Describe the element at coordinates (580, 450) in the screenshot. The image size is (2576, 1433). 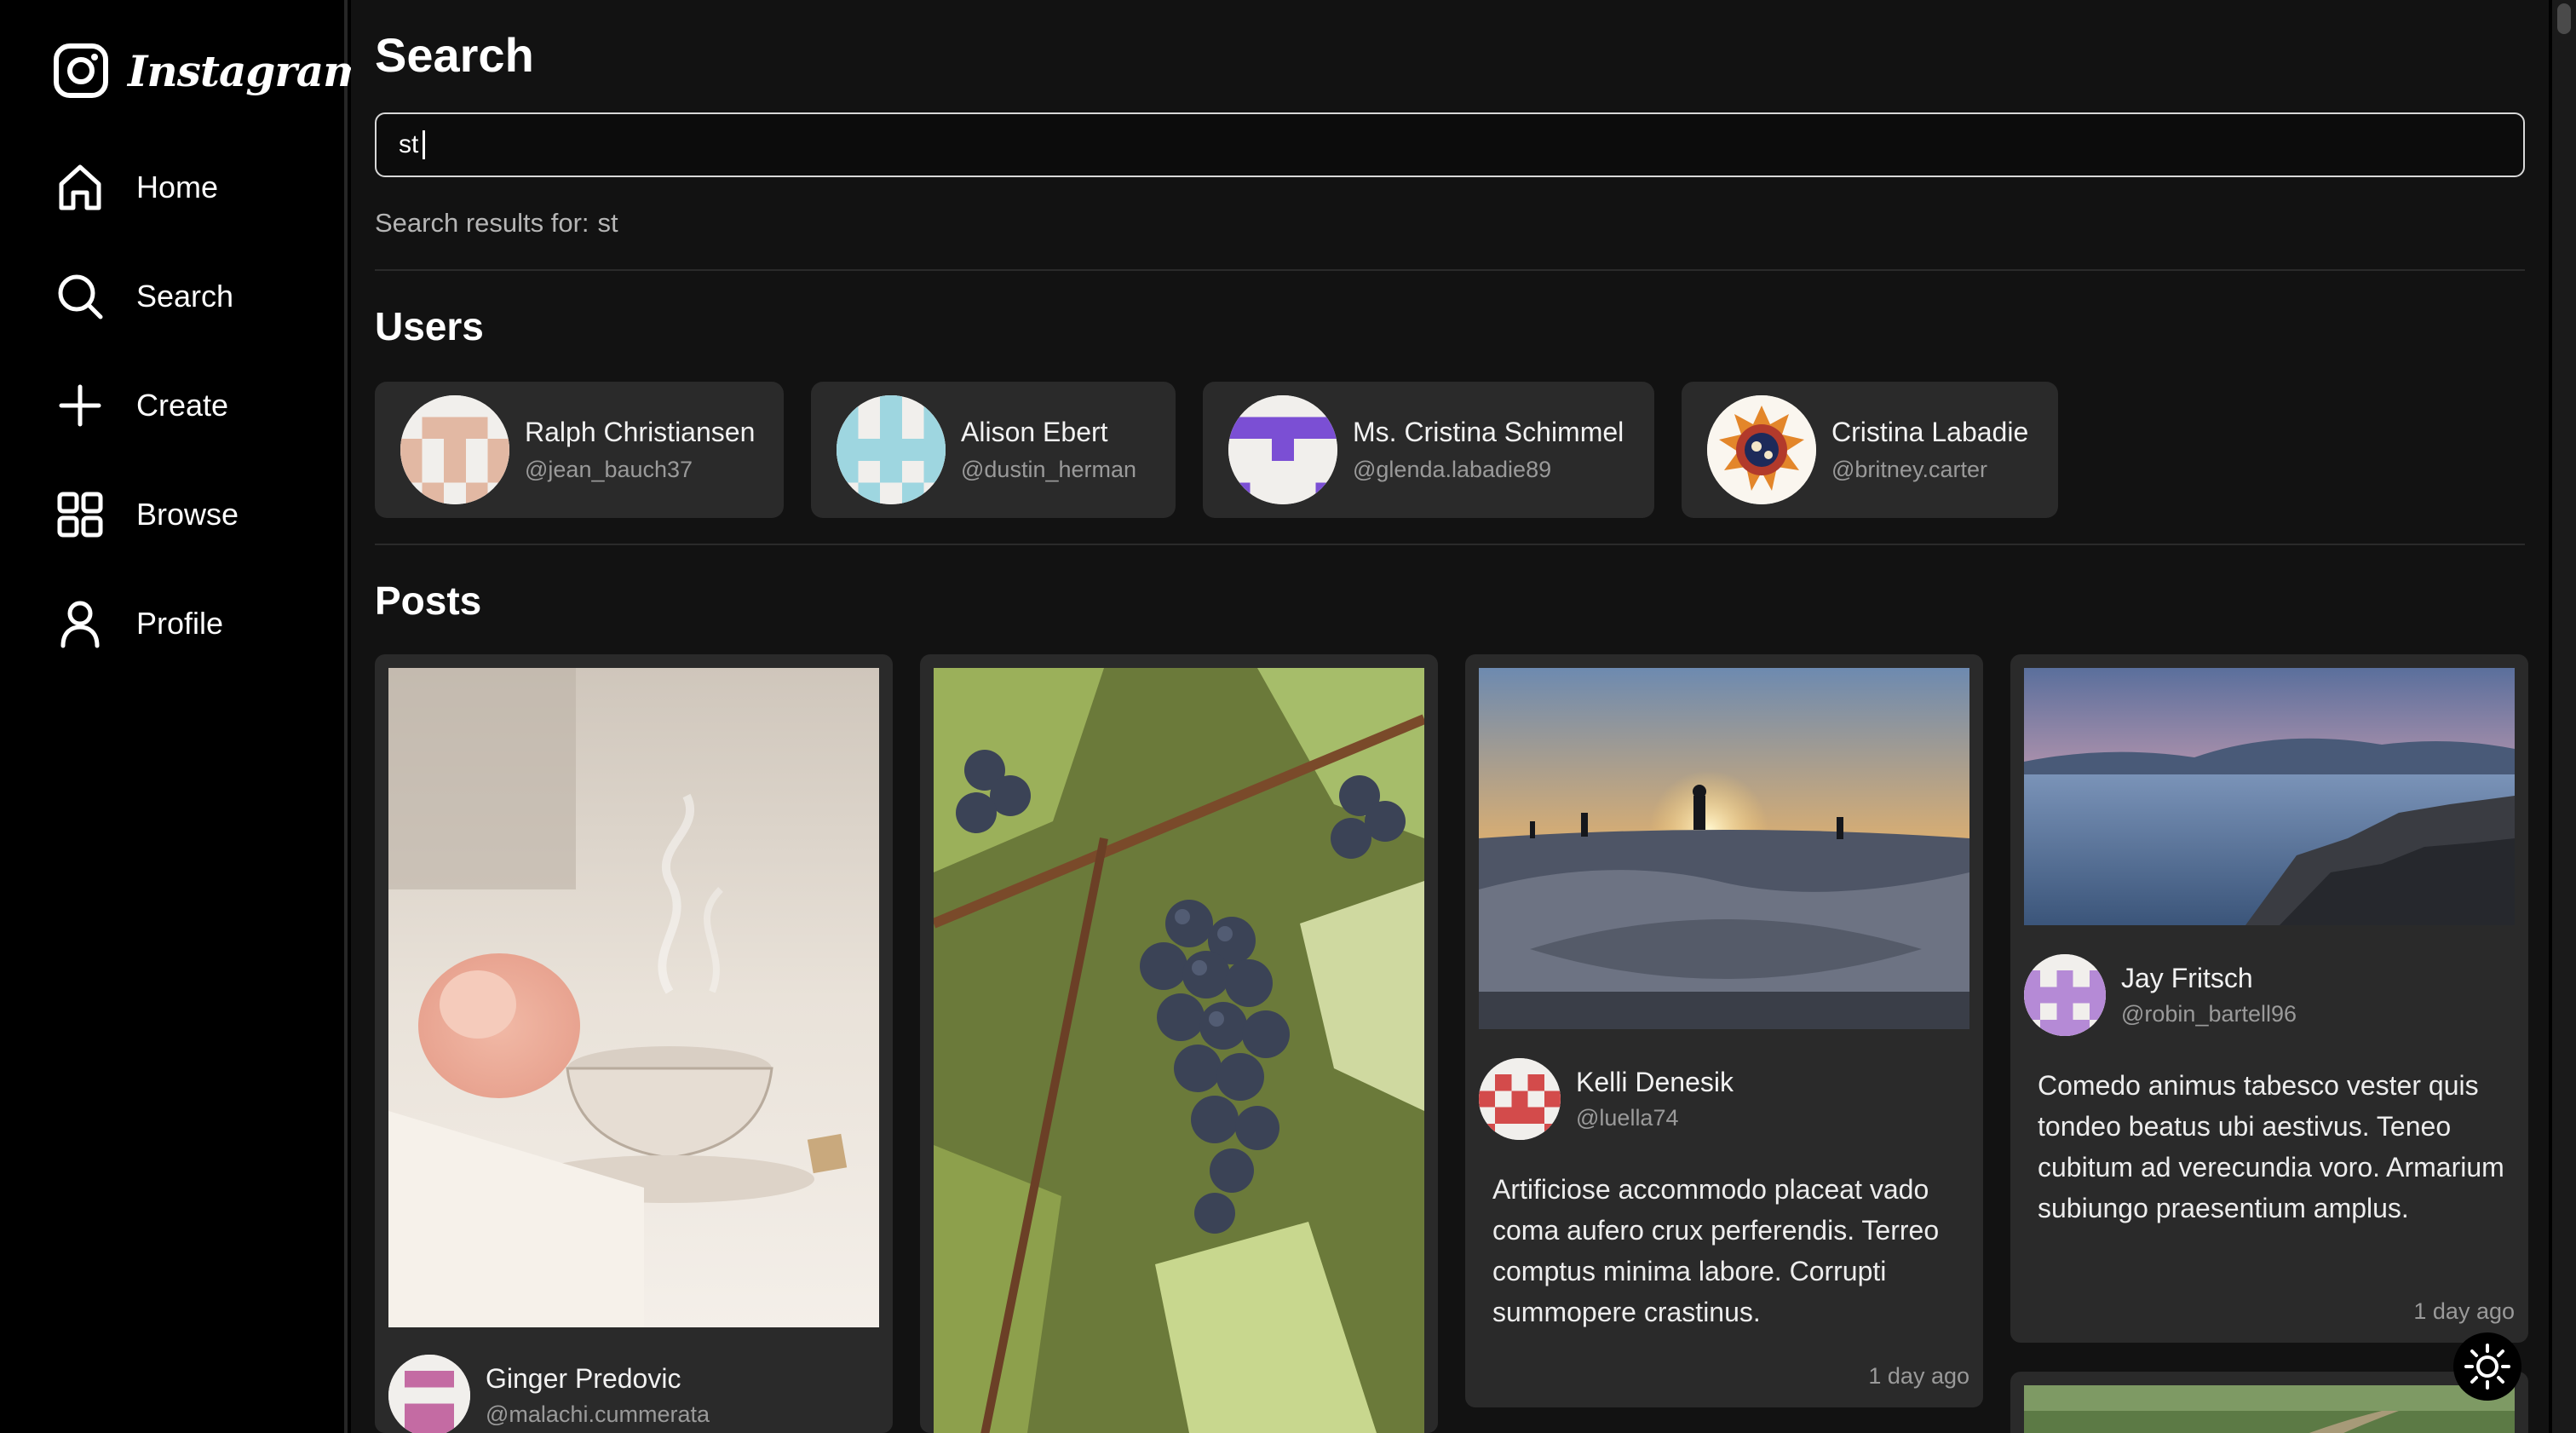
I see `user-card: Ralph Christiansen @jean_bauch37` at that location.